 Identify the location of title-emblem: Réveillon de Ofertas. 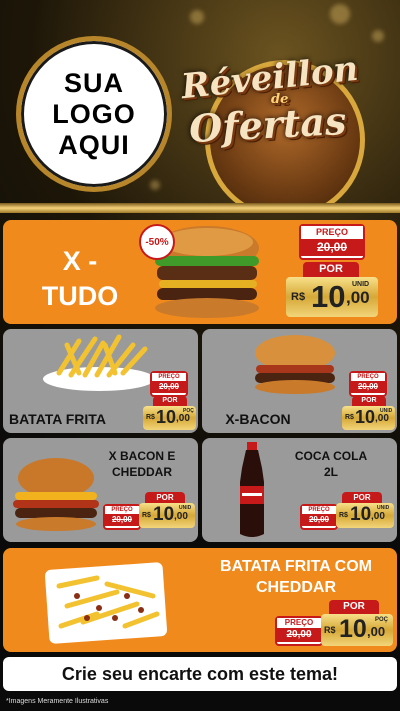
(287, 122).